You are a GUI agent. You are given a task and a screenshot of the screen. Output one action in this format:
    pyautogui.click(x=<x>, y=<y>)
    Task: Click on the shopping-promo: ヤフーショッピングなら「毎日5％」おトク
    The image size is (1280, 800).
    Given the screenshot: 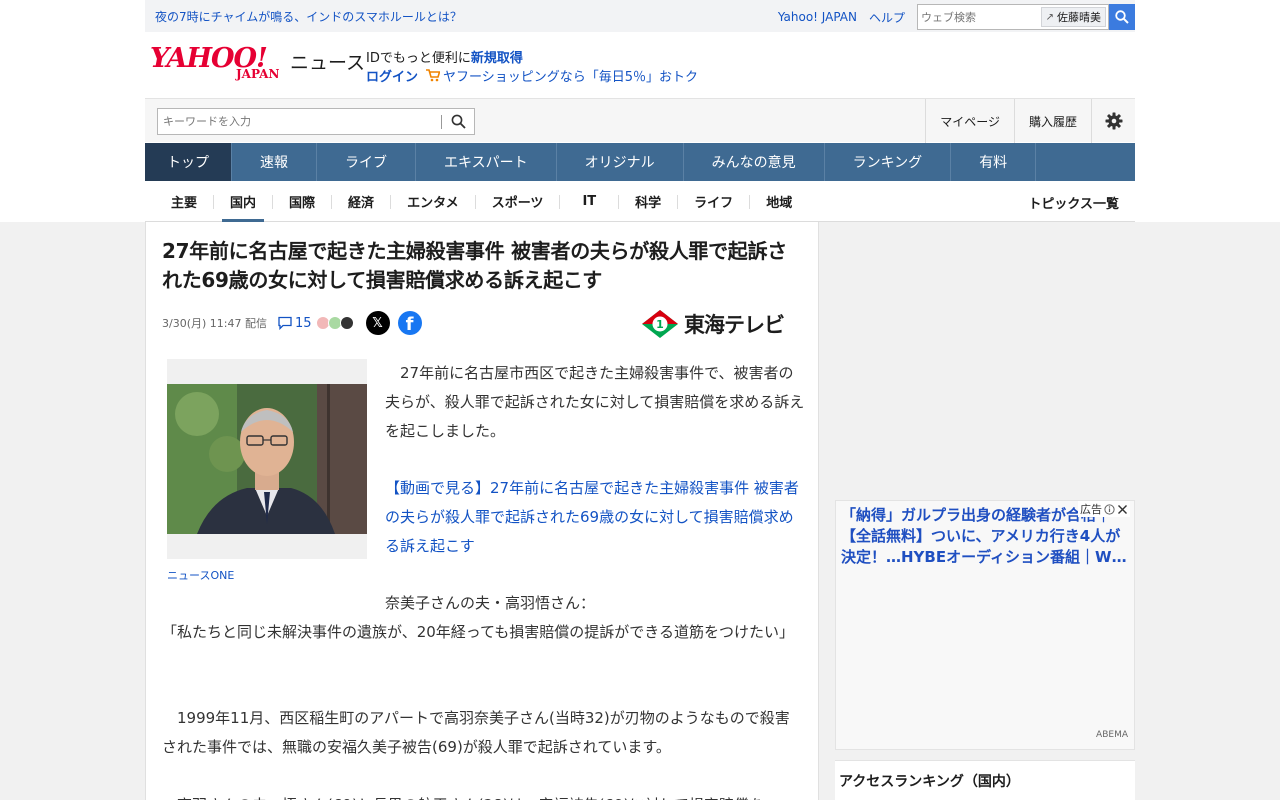 What is the action you would take?
    pyautogui.click(x=562, y=75)
    